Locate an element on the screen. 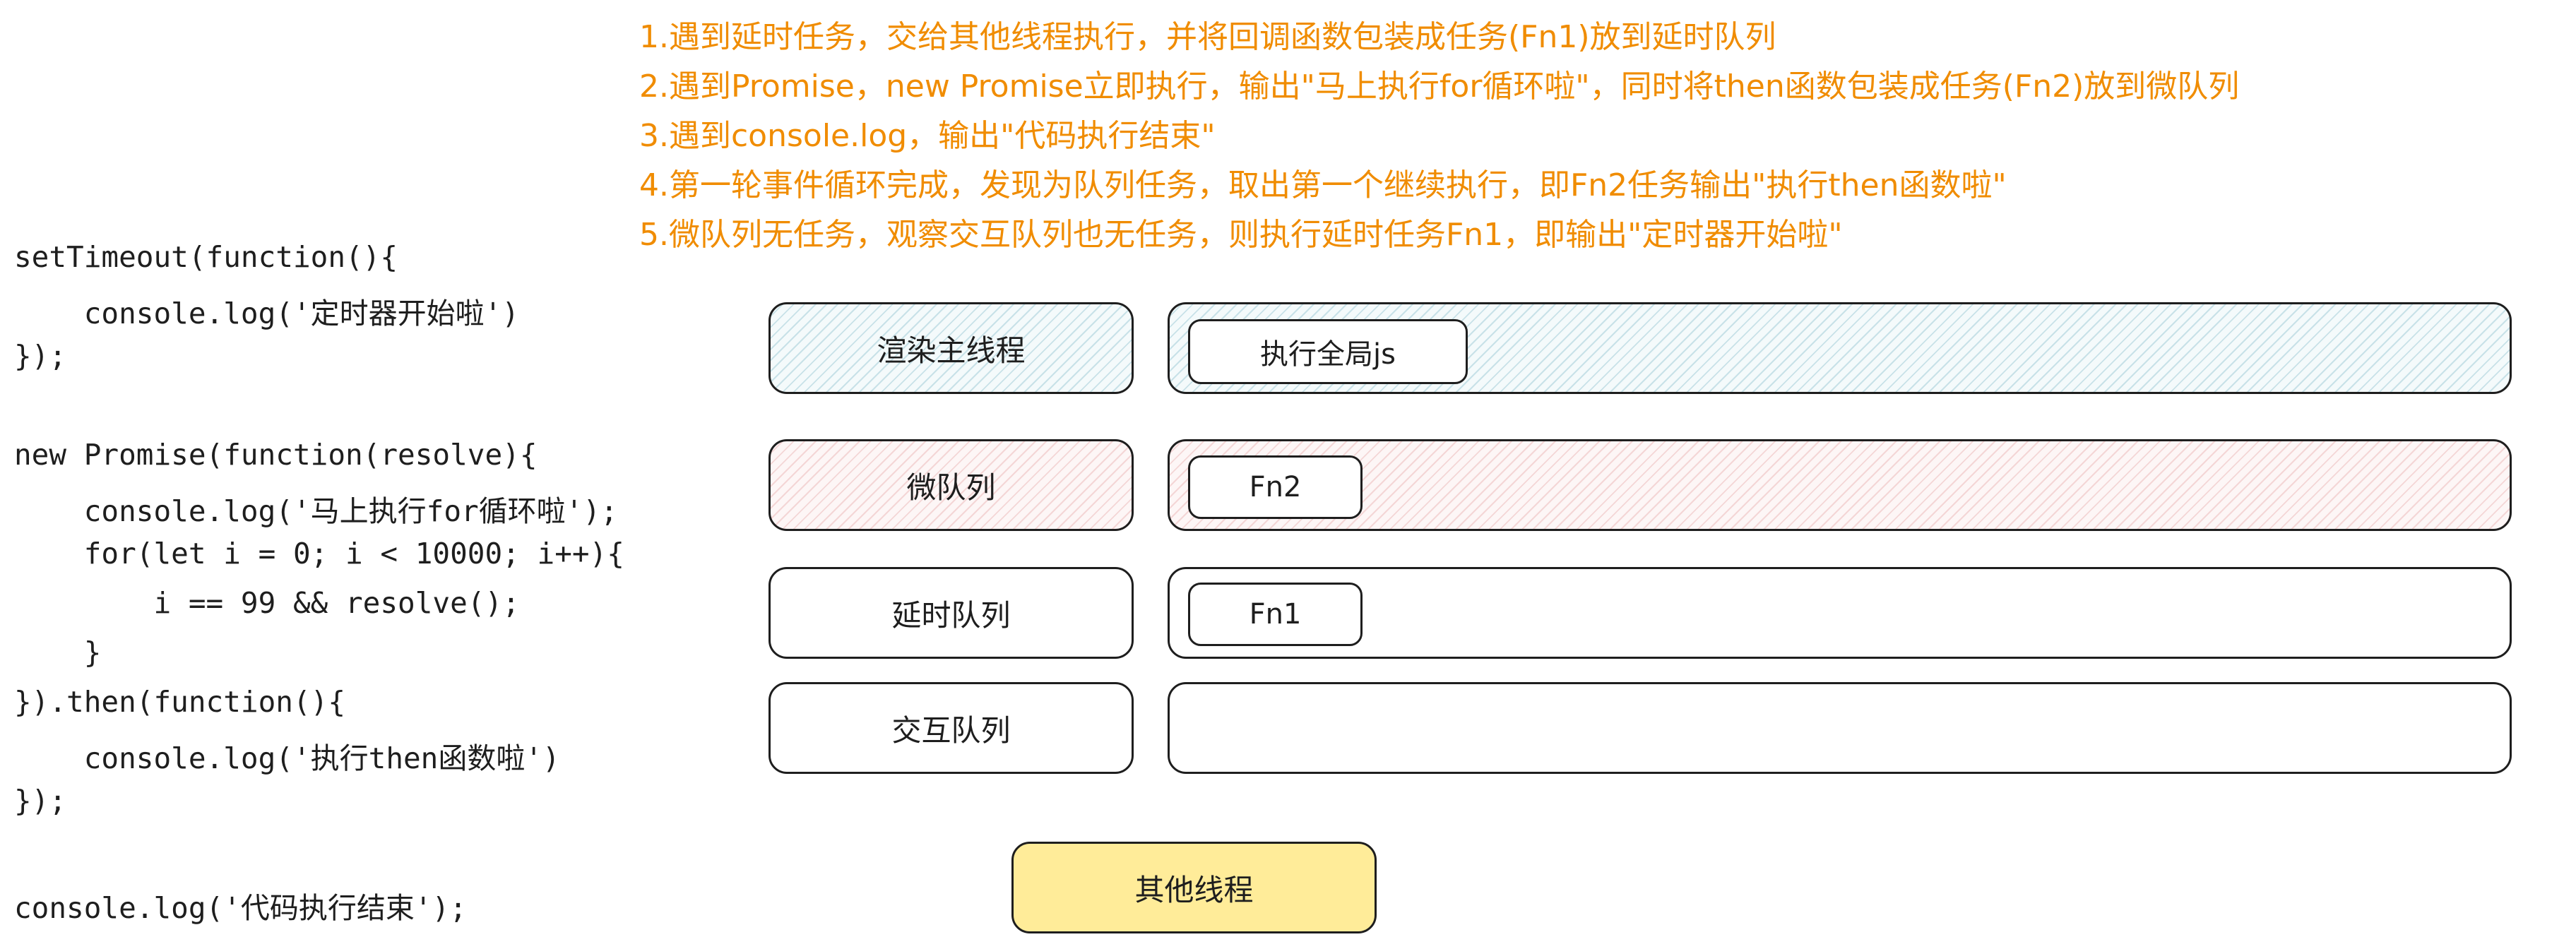 This screenshot has width=2576, height=949. code-line: console.log('定时器开始啦') is located at coordinates (266, 313).